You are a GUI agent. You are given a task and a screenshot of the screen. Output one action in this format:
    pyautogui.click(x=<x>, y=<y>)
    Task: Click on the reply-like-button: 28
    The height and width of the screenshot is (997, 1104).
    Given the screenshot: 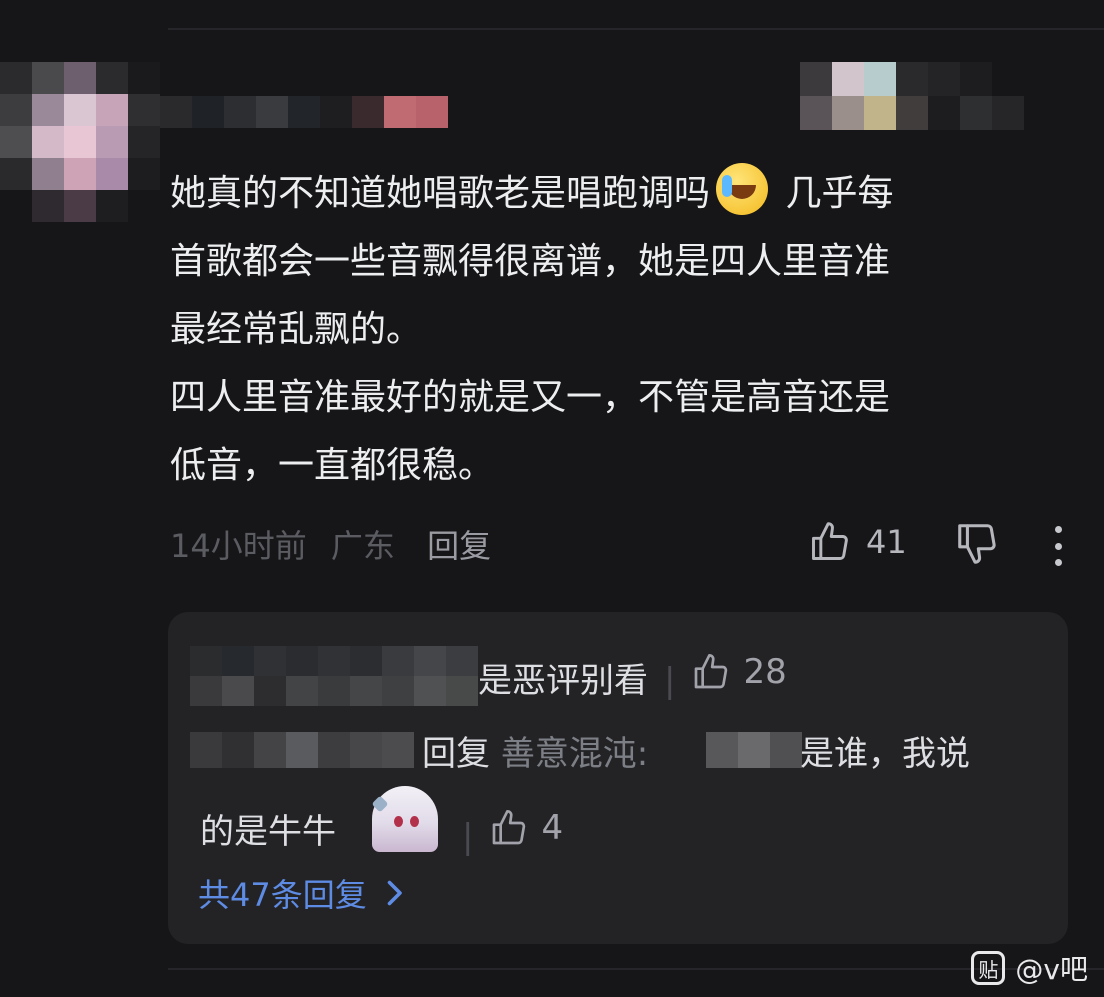 What is the action you would take?
    pyautogui.click(x=739, y=672)
    